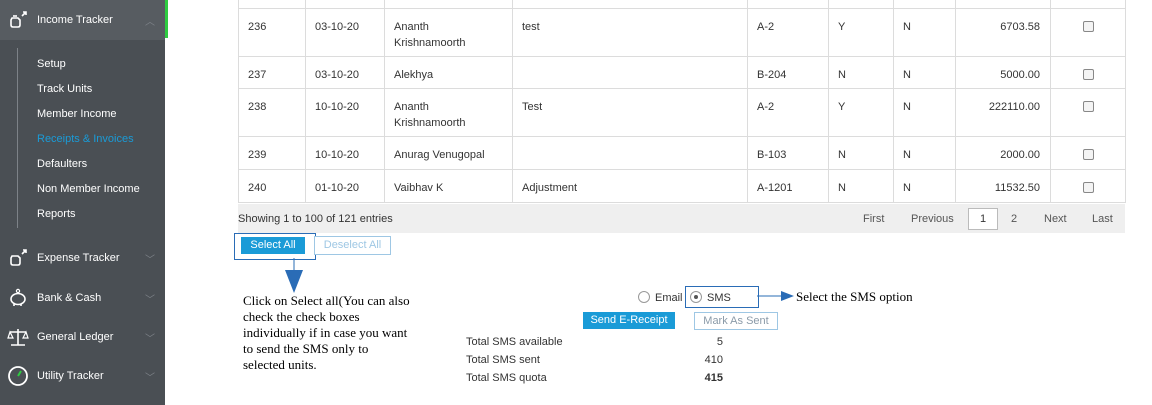 Image resolution: width=1152 pixels, height=405 pixels. Describe the element at coordinates (719, 298) in the screenshot. I see `sms-radio-label: SMS` at that location.